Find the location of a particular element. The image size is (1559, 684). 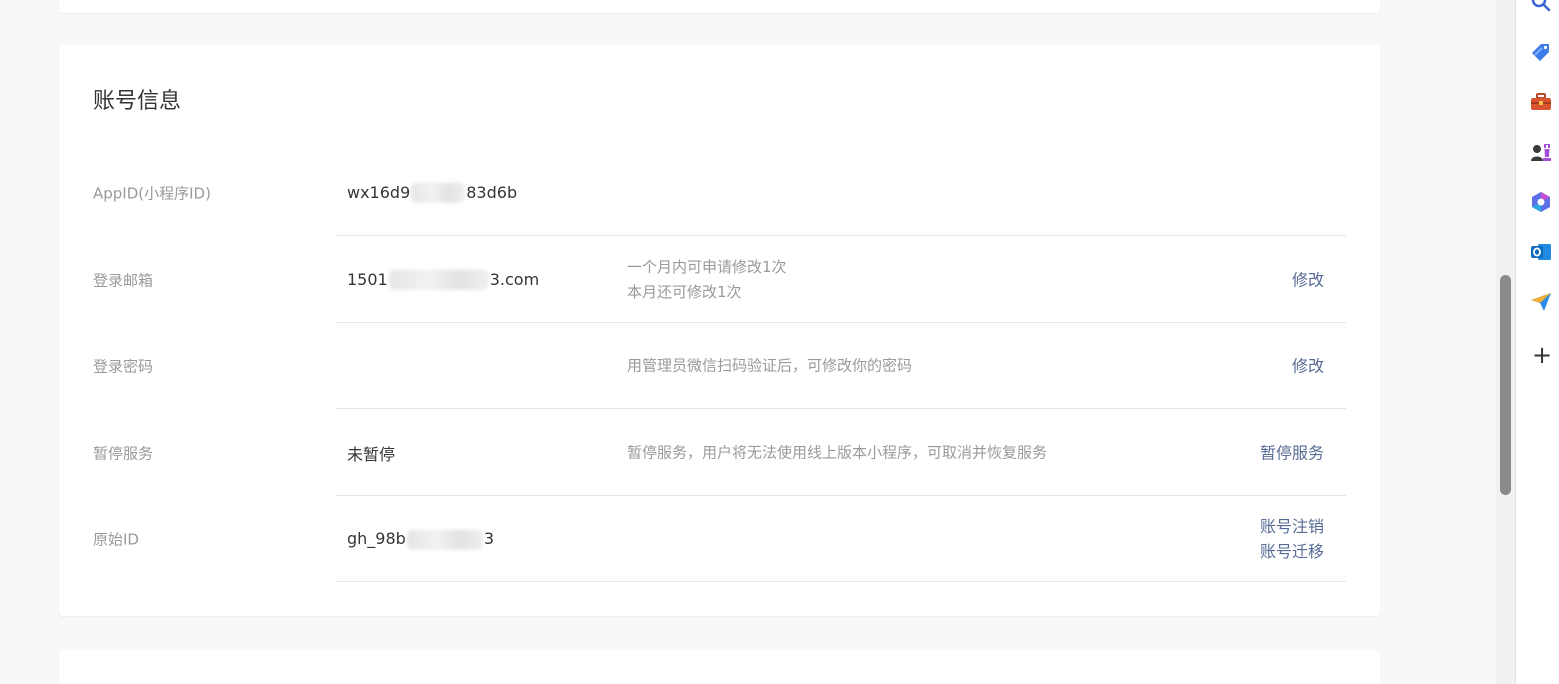

appid-label: AppID(小程序ID) is located at coordinates (152, 193).